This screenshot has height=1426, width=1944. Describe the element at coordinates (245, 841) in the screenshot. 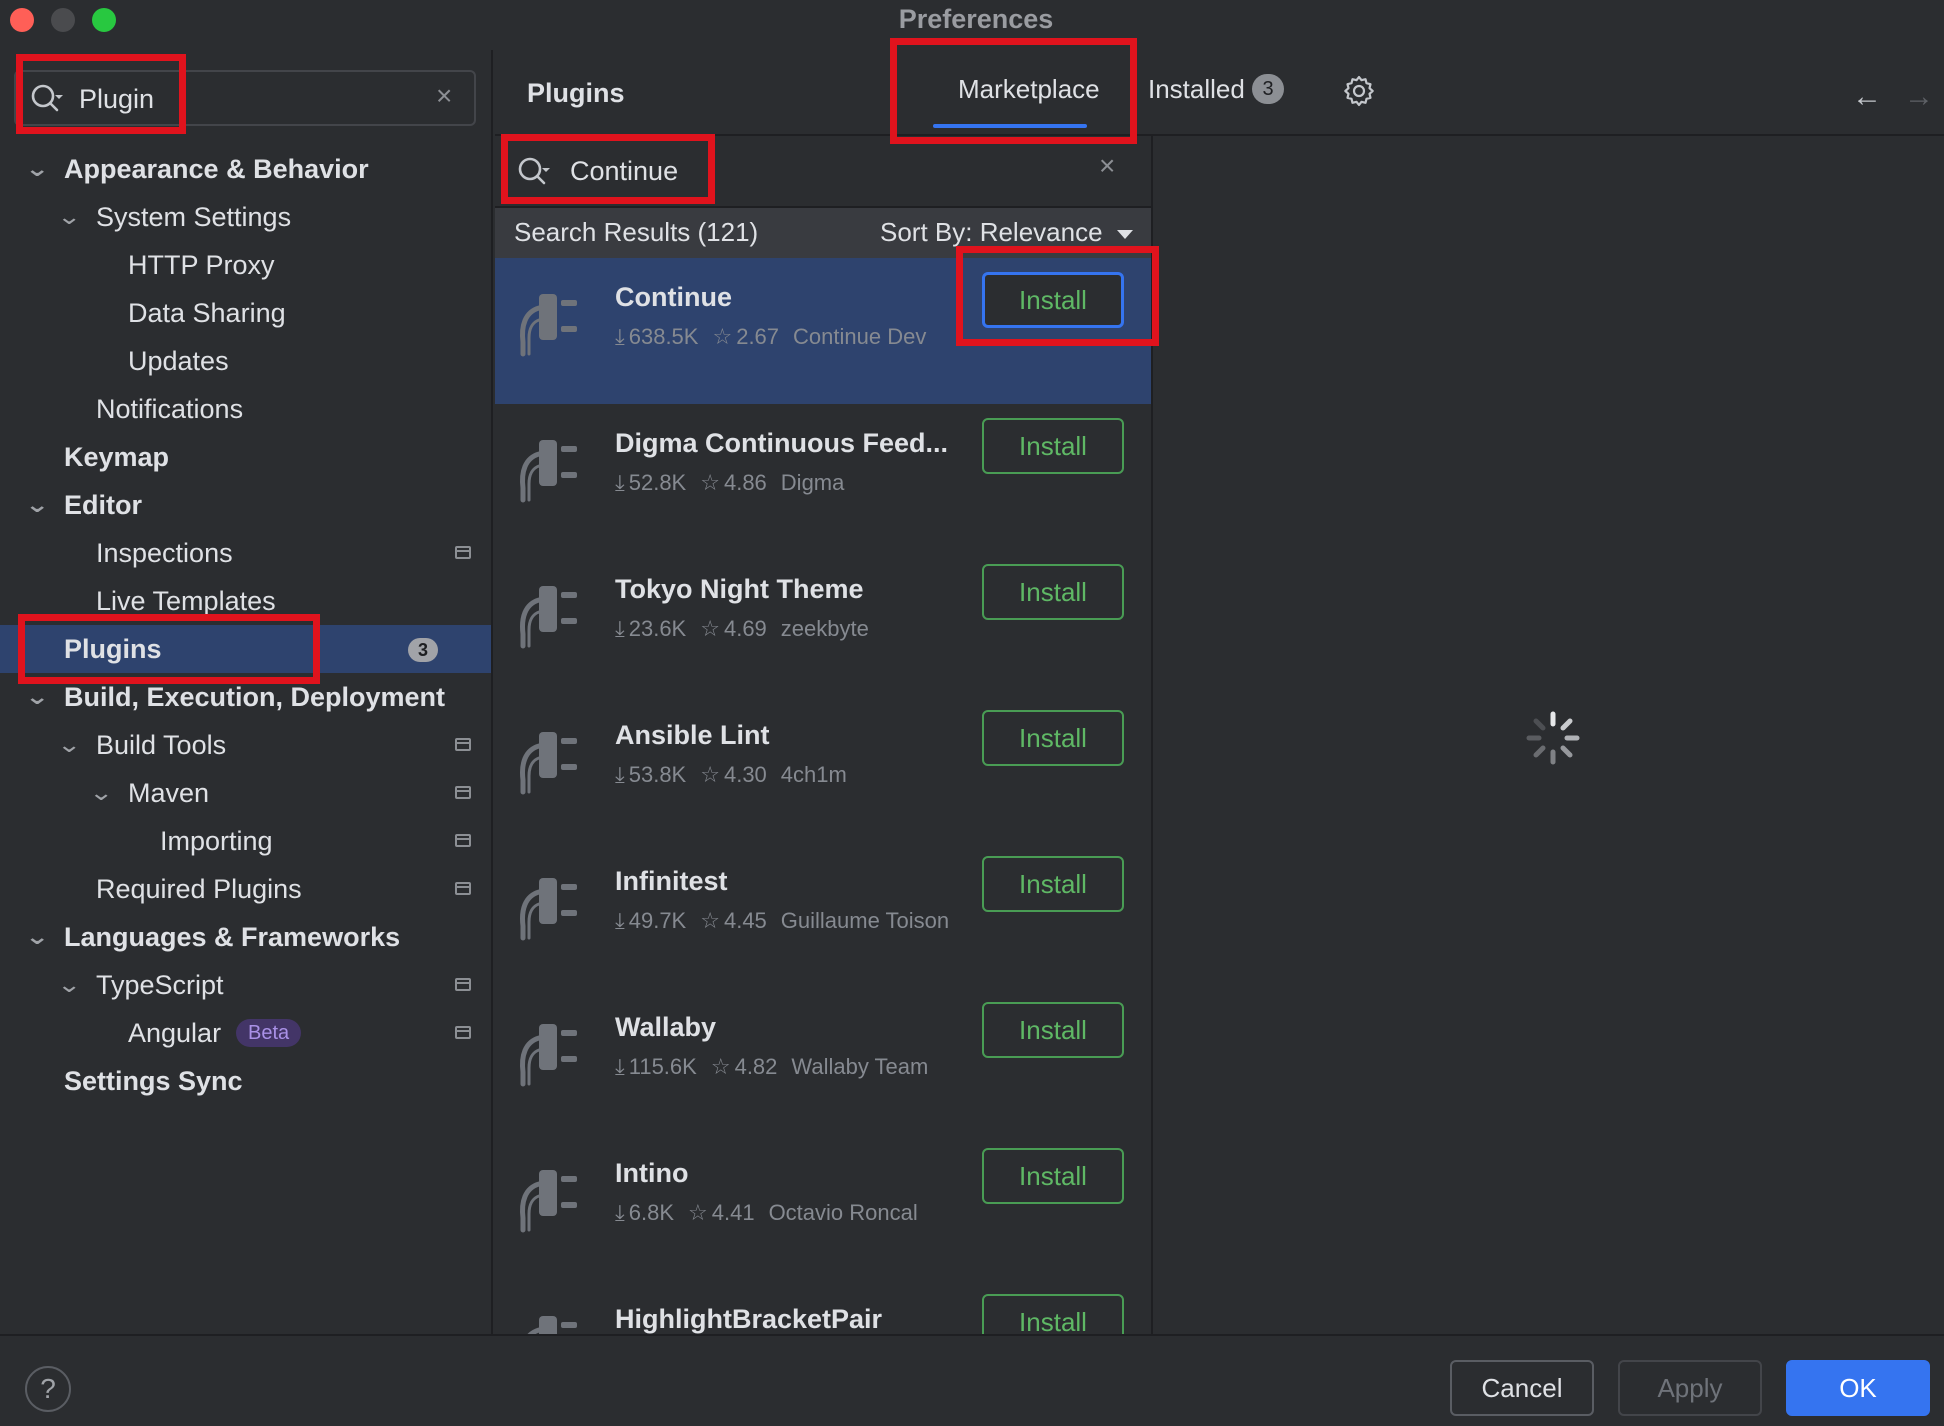

I see `tree-item-importing: Importing` at that location.